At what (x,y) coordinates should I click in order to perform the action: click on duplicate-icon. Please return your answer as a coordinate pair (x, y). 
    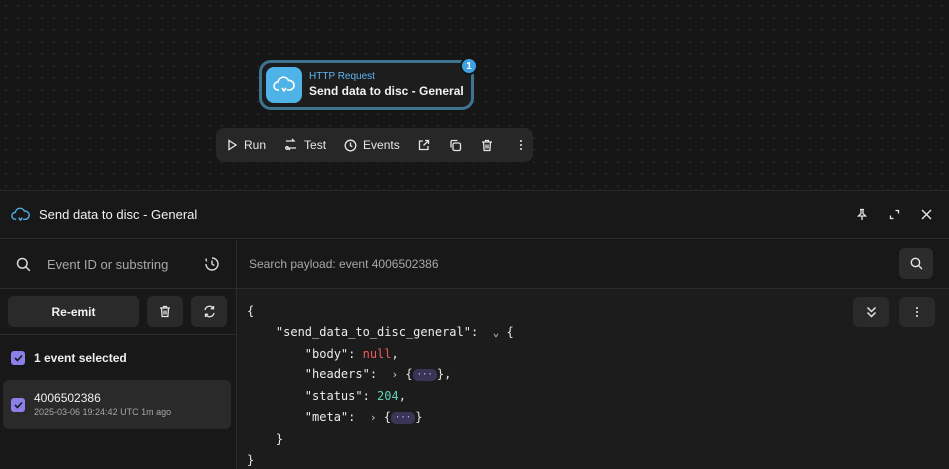
    Looking at the image, I should click on (456, 145).